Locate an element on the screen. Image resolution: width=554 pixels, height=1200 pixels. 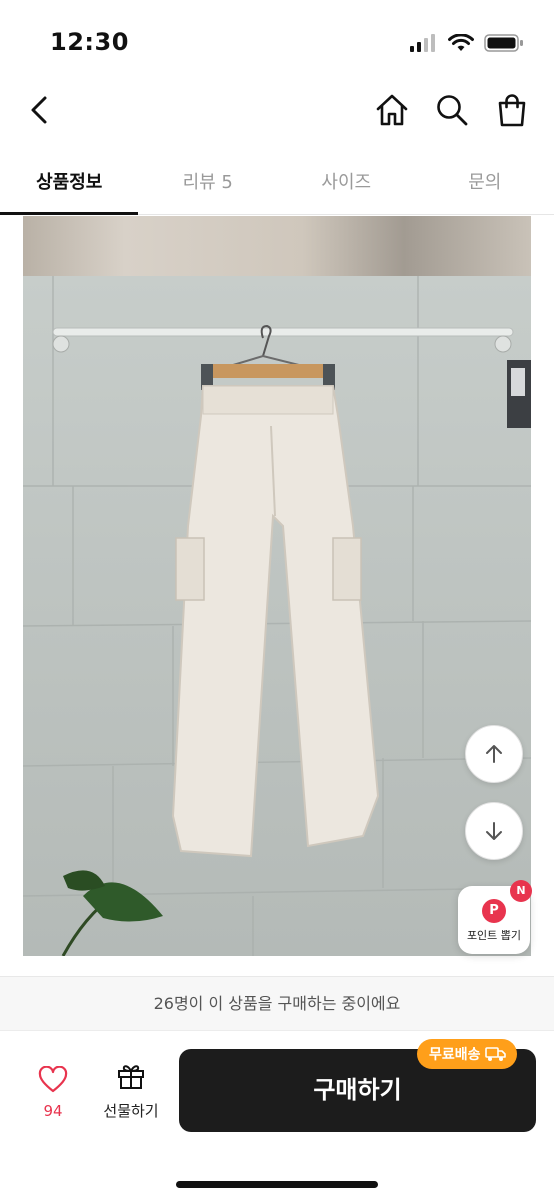
header-actions is located at coordinates (452, 110).